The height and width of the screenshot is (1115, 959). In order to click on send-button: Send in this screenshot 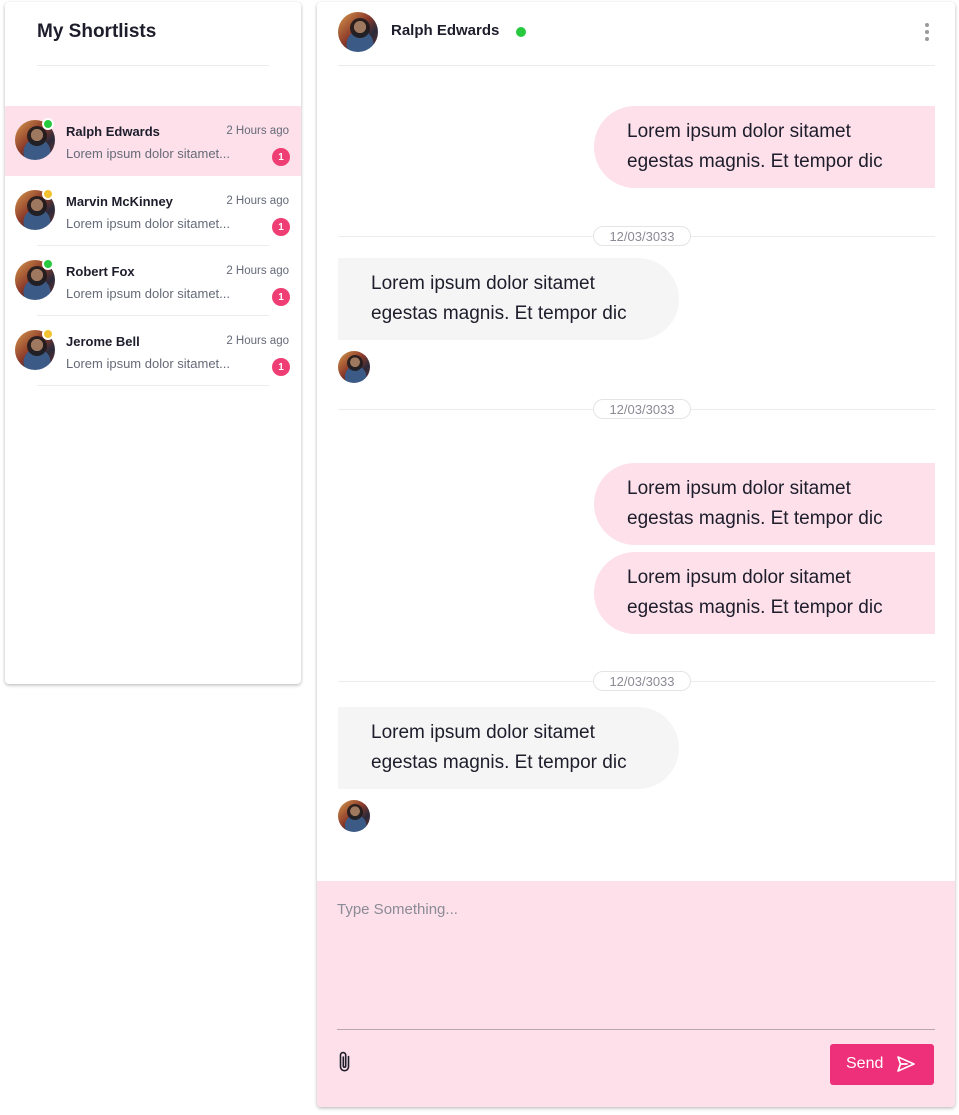, I will do `click(882, 1064)`.